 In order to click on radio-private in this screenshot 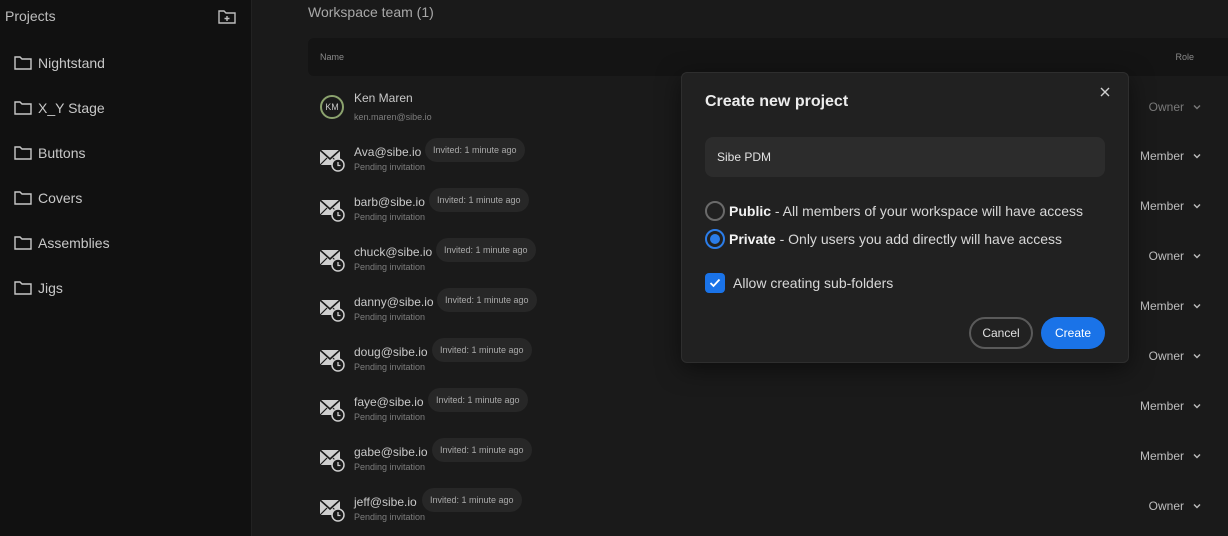, I will do `click(715, 239)`.